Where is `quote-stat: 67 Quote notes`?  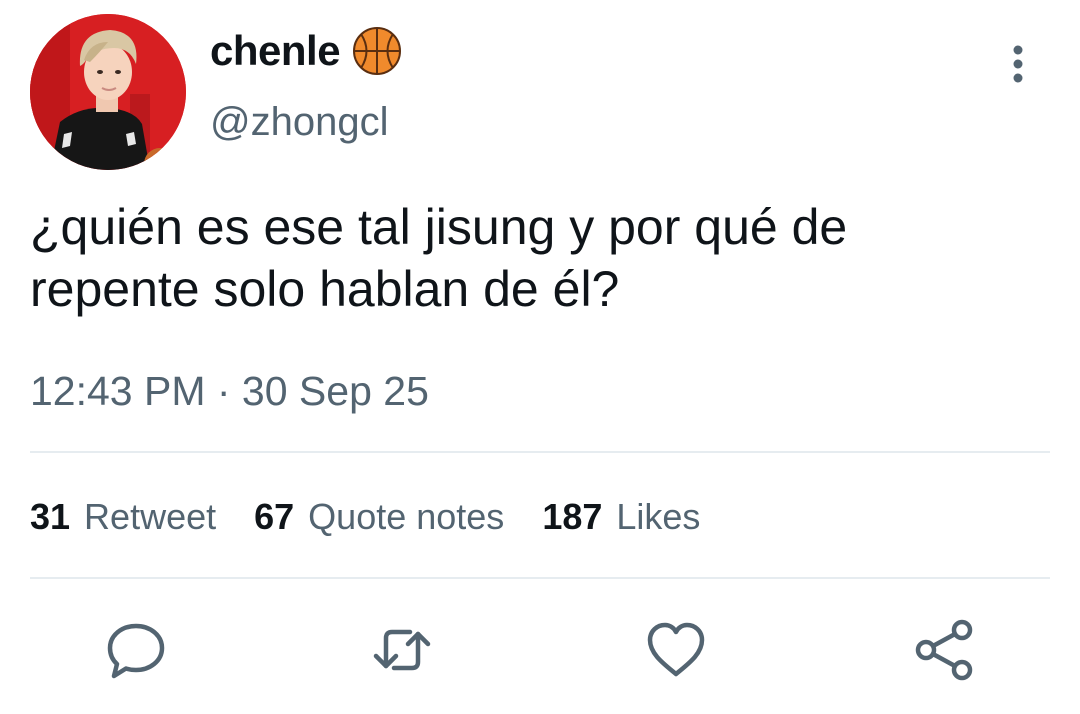 quote-stat: 67 Quote notes is located at coordinates (379, 517).